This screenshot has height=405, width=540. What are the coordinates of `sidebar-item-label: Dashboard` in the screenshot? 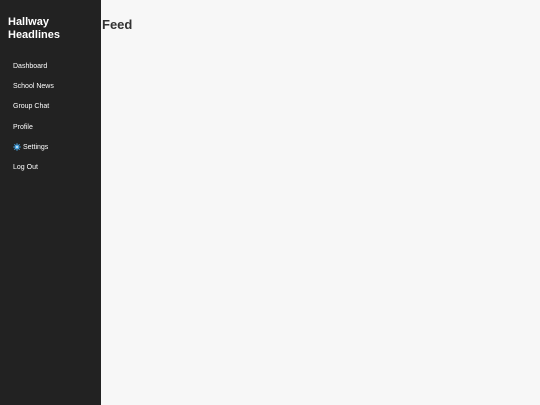 It's located at (30, 66).